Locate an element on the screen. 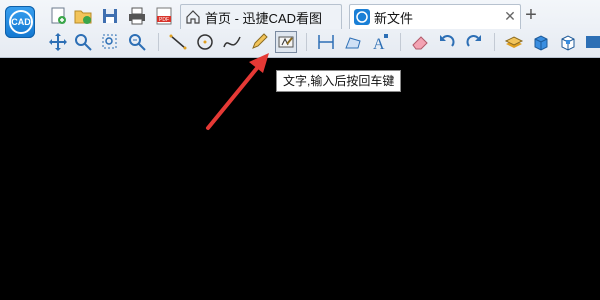 This screenshot has height=300, width=600. pencil-icon is located at coordinates (259, 42).